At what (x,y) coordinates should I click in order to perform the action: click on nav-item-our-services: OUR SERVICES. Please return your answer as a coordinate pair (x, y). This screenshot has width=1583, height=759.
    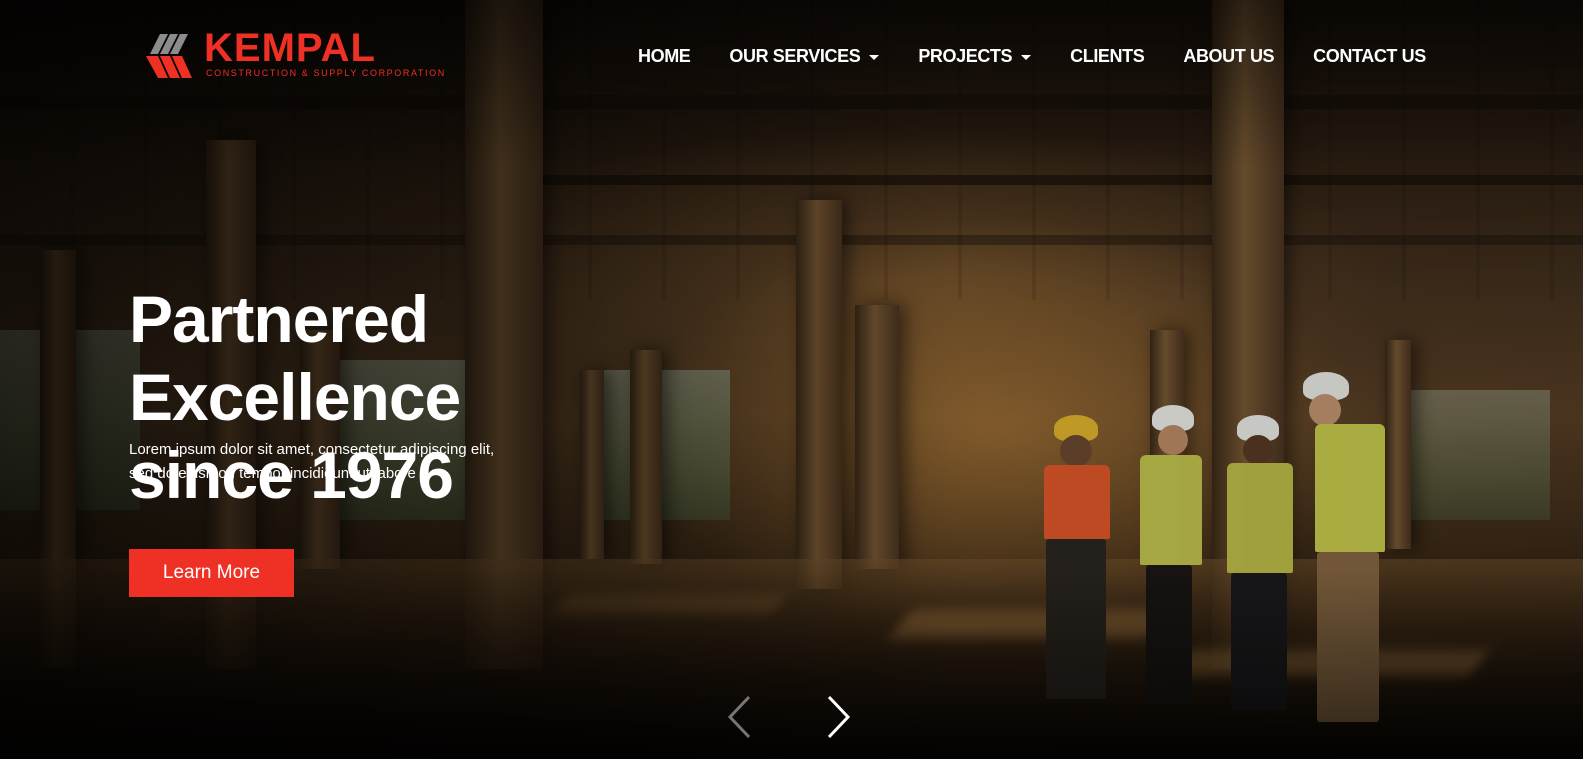
    Looking at the image, I should click on (804, 56).